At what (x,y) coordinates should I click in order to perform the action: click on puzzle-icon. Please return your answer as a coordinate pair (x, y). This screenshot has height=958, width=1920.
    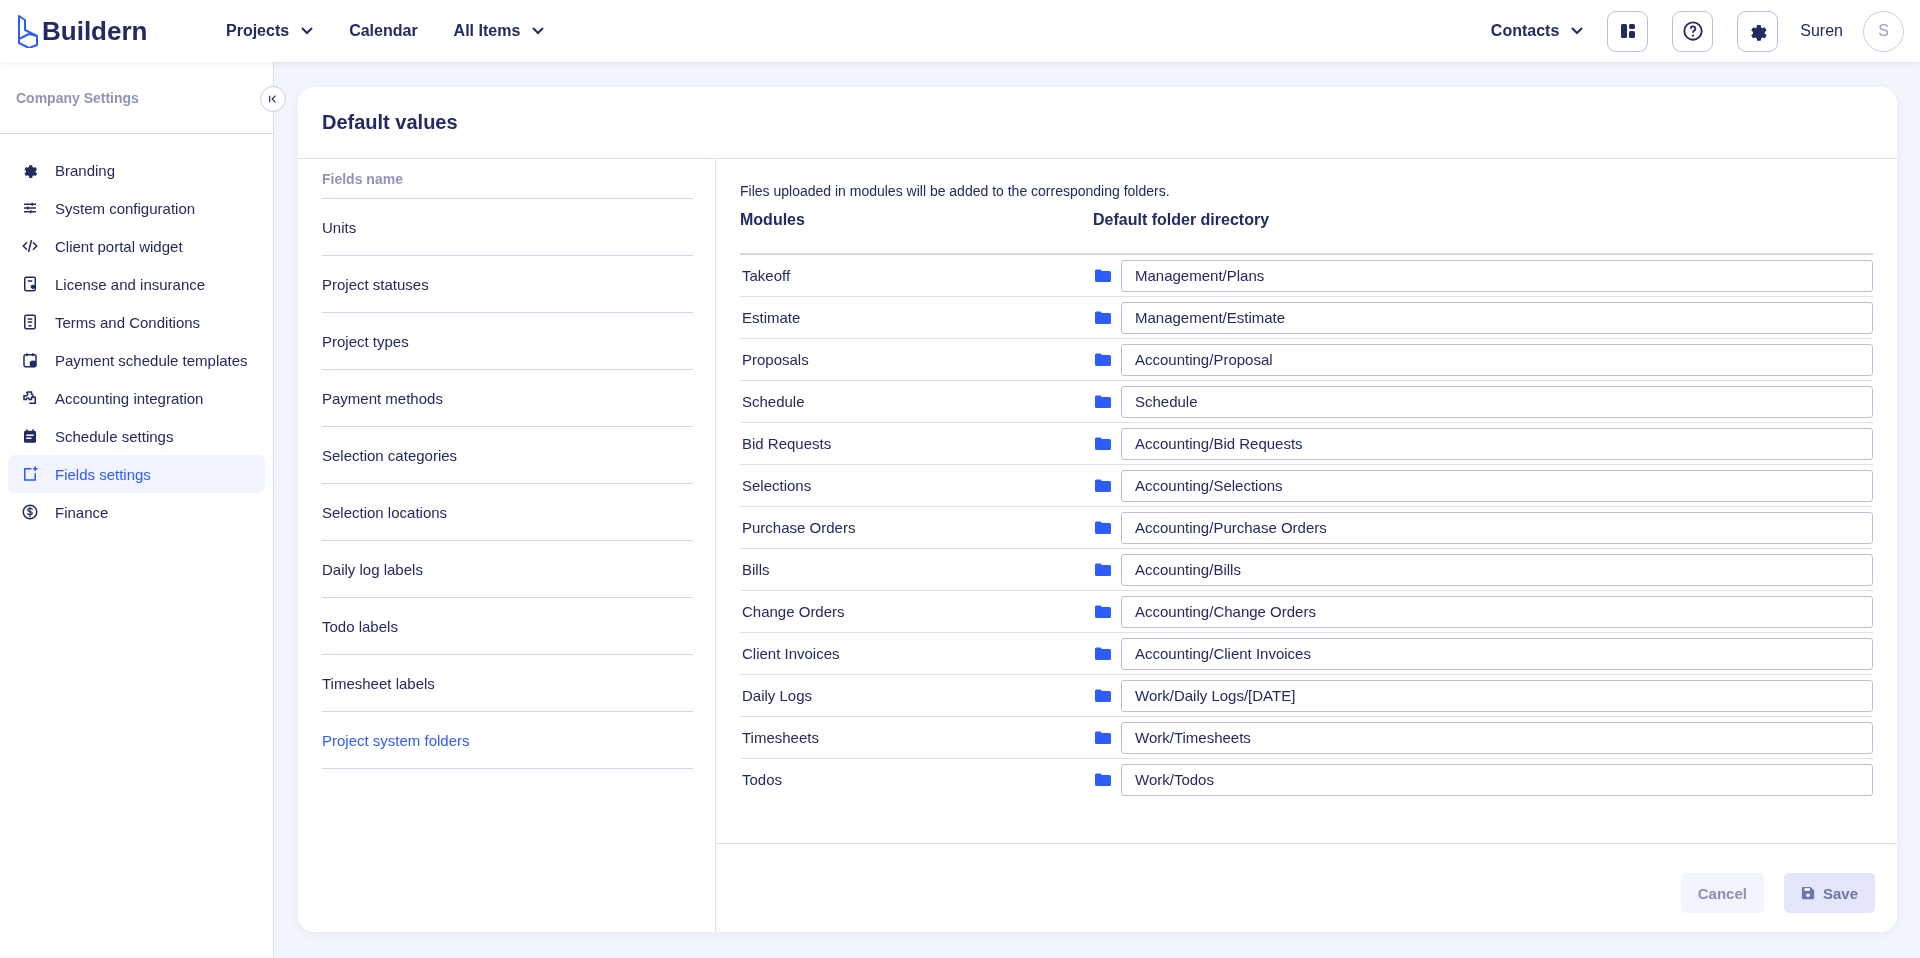
    Looking at the image, I should click on (30, 398).